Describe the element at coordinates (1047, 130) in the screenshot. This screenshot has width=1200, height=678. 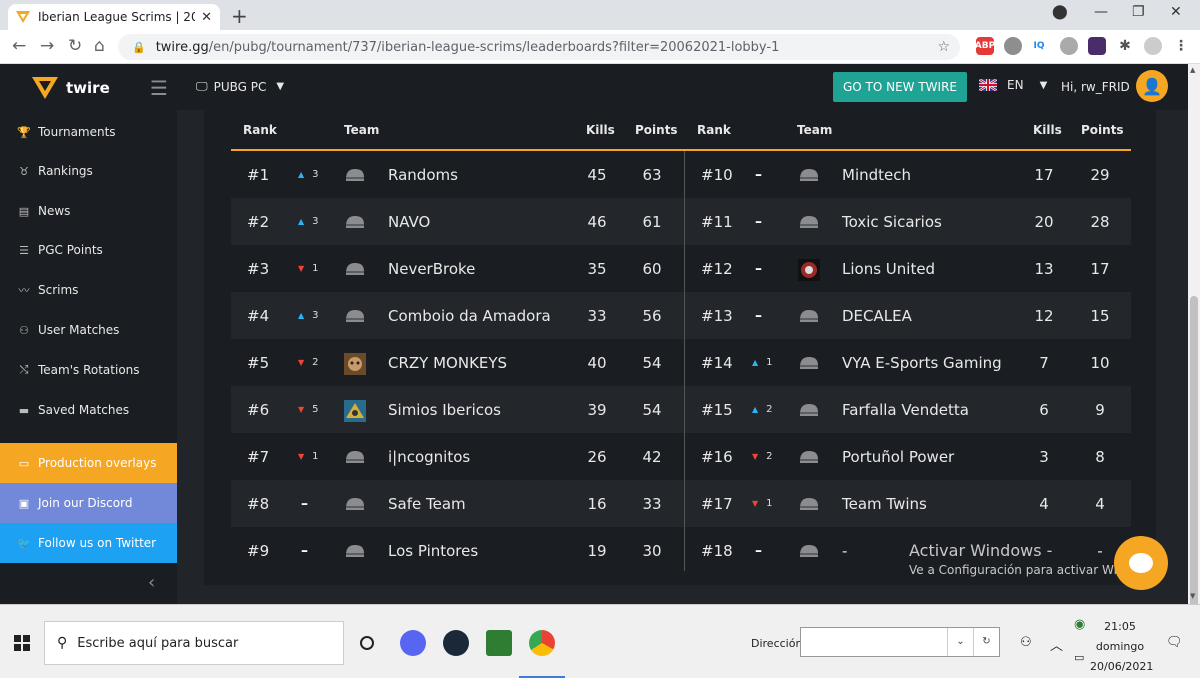
I see `header-kills-right: Kills` at that location.